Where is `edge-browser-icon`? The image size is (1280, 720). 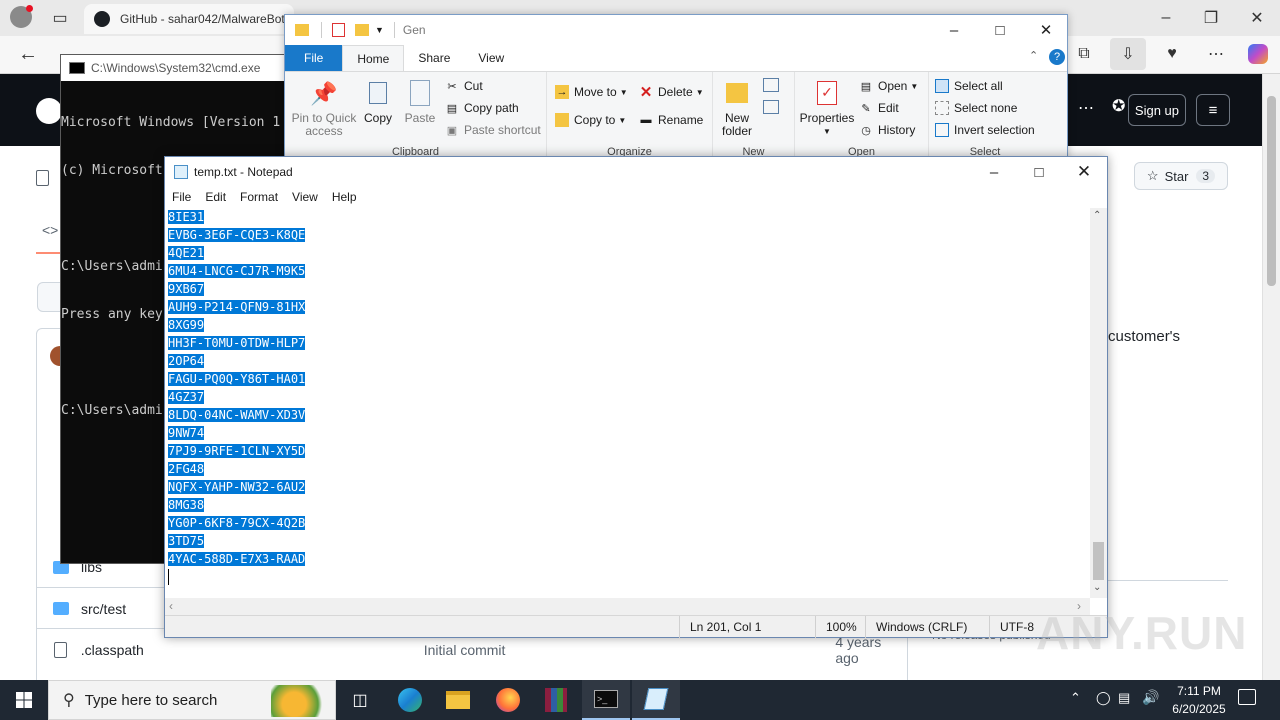
edge-browser-icon is located at coordinates (410, 700).